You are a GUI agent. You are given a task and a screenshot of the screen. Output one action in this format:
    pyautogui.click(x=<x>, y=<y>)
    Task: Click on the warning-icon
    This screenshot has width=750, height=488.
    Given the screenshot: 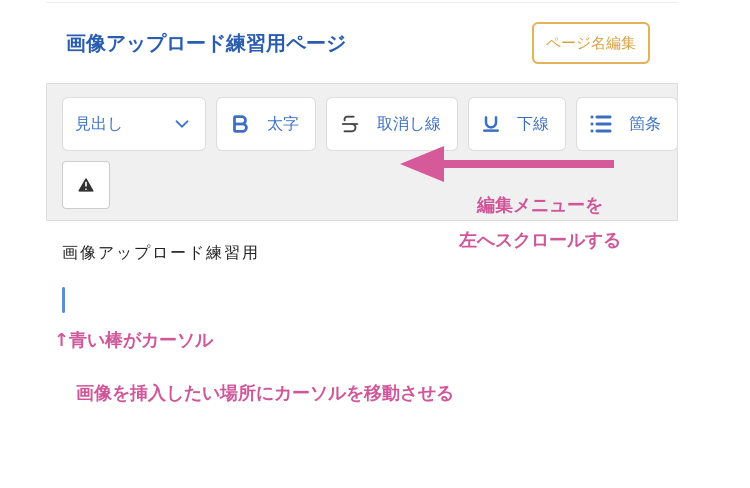 What is the action you would take?
    pyautogui.click(x=86, y=185)
    